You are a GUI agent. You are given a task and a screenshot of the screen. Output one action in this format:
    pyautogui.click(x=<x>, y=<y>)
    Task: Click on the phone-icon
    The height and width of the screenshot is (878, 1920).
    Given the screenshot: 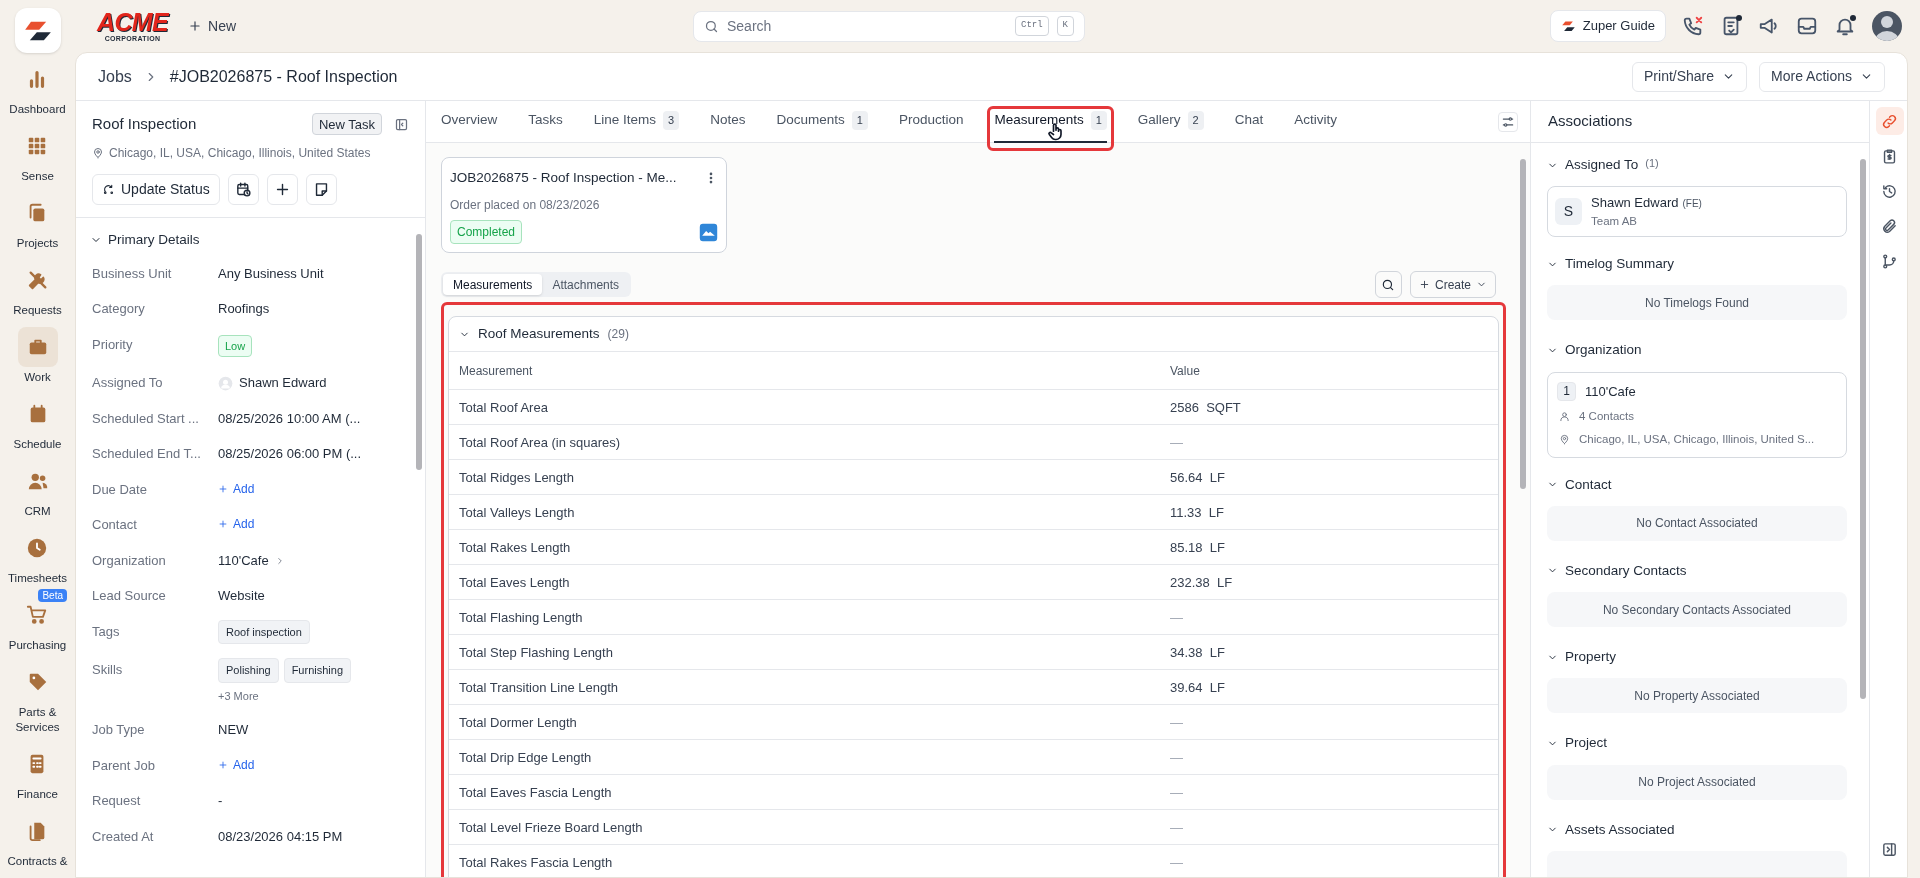 What is the action you would take?
    pyautogui.click(x=1693, y=26)
    